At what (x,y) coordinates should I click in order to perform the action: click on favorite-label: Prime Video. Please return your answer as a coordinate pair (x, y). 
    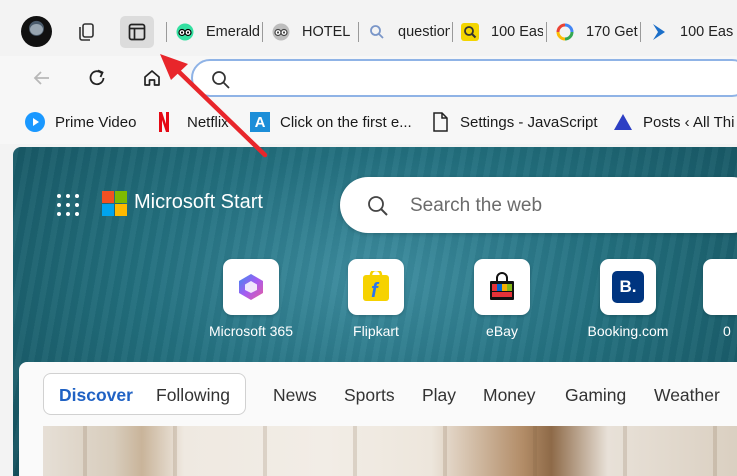
    Looking at the image, I should click on (96, 122).